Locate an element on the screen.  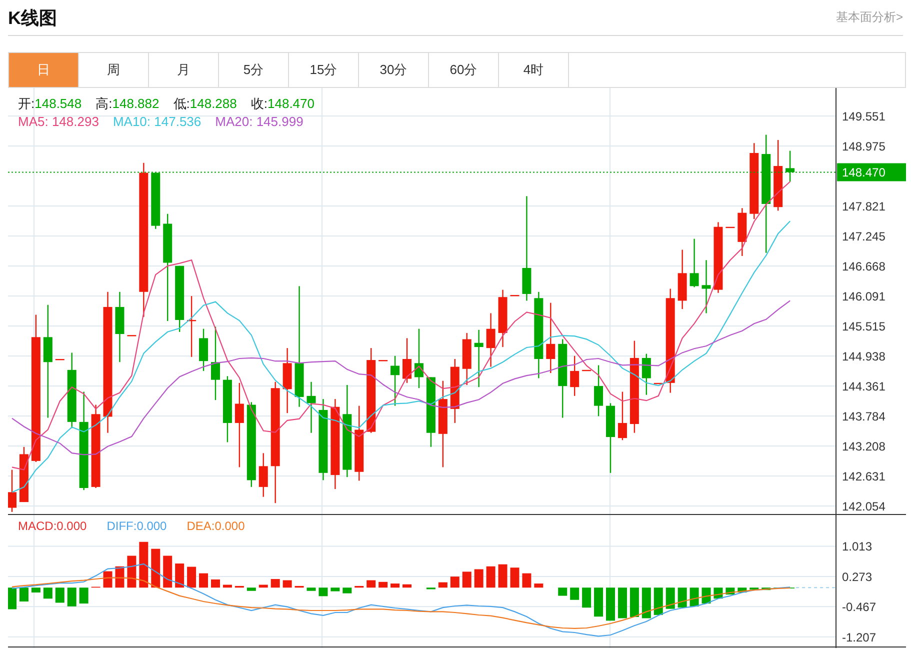
axis-label: 145.515 is located at coordinates (864, 326).